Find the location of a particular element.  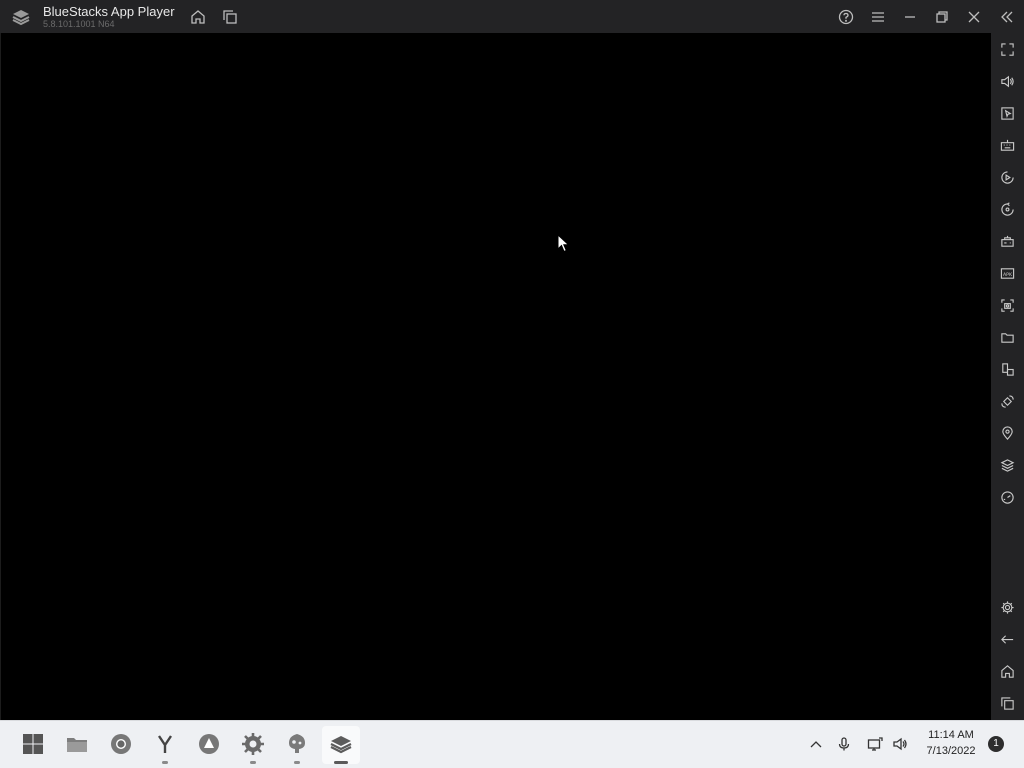

back-icon is located at coordinates (1007, 639).